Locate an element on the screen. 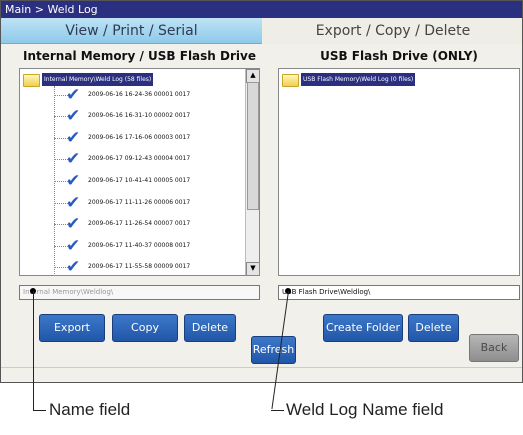 Image resolution: width=523 pixels, height=435 pixels. list-item-label: 2009-06-17 11-55-58 00009 0017 is located at coordinates (139, 266).